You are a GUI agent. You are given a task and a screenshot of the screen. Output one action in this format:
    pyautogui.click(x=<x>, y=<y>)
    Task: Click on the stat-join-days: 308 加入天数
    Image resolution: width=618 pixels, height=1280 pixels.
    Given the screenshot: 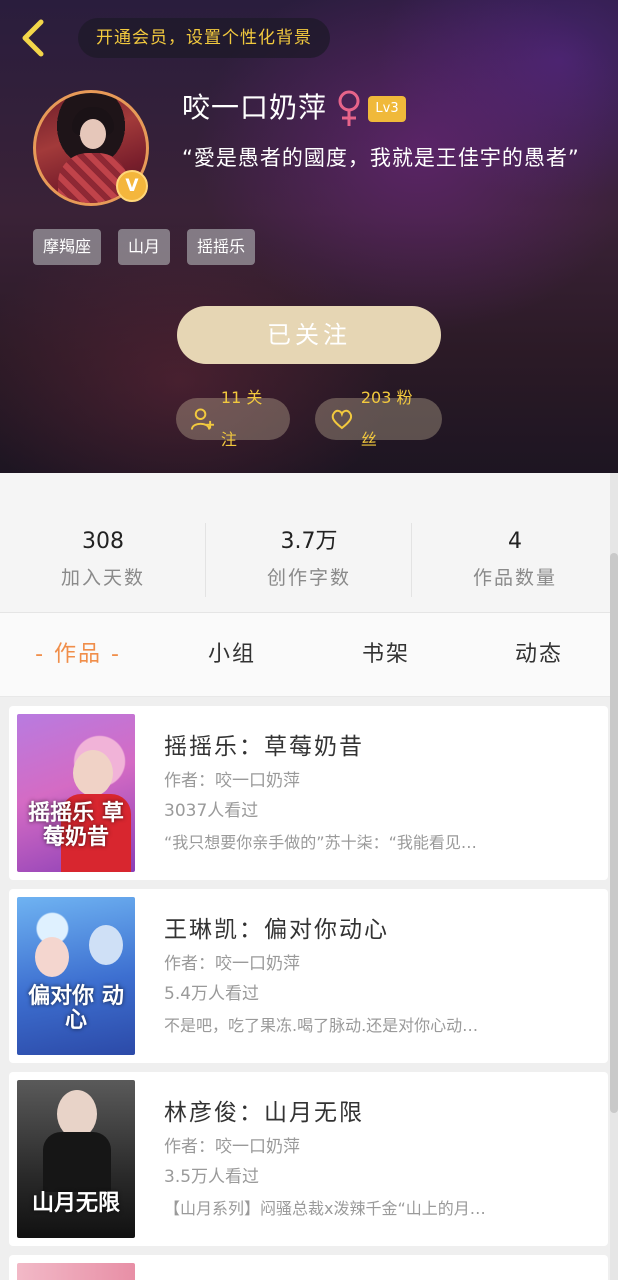 What is the action you would take?
    pyautogui.click(x=103, y=543)
    